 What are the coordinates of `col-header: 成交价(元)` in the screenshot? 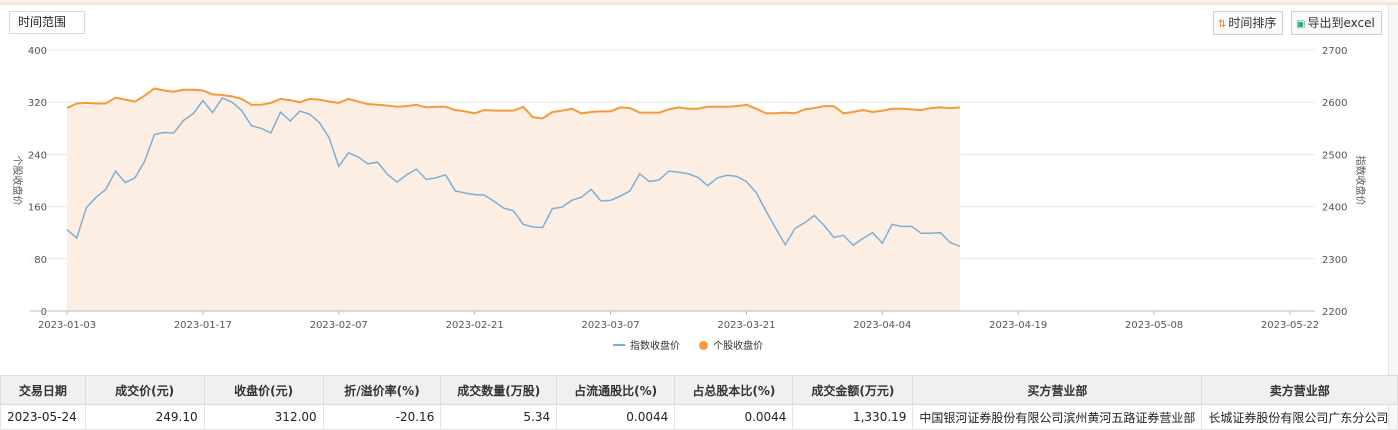 It's located at (144, 390).